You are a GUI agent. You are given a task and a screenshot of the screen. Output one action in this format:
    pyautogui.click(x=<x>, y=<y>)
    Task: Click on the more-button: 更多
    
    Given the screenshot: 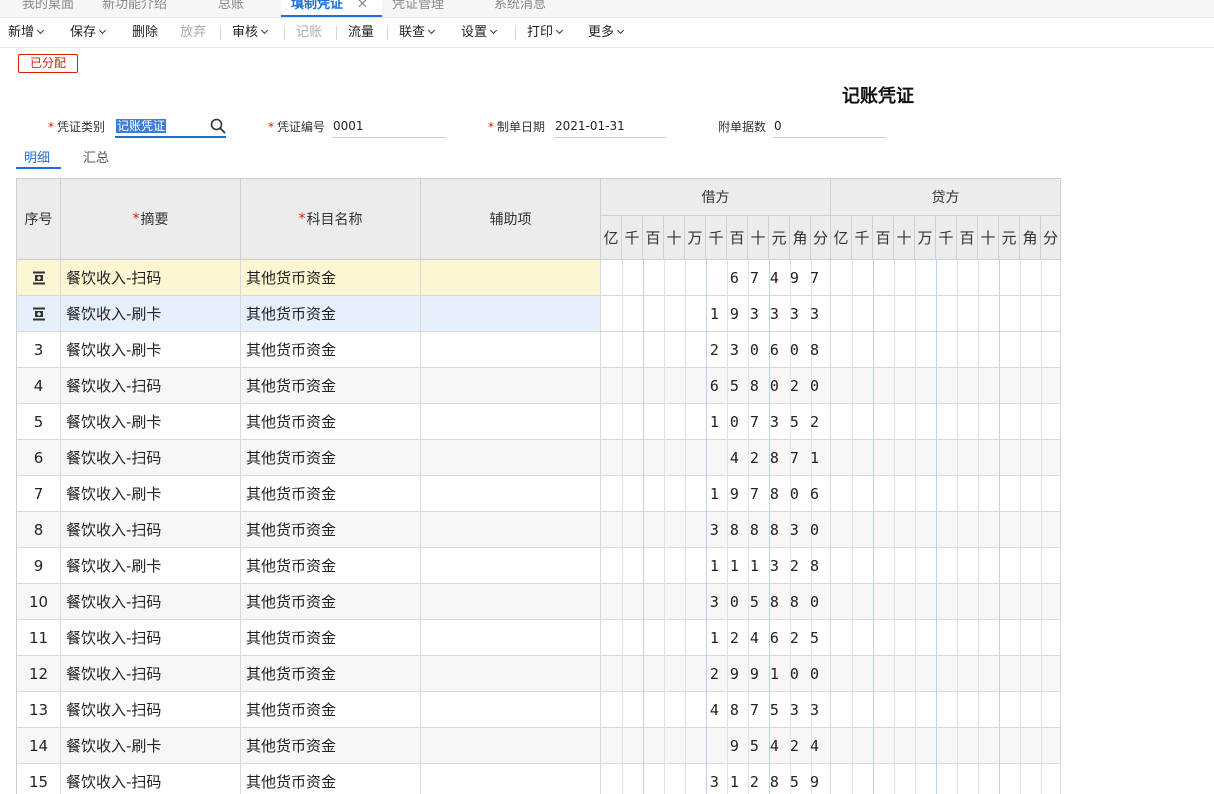 What is the action you would take?
    pyautogui.click(x=606, y=33)
    